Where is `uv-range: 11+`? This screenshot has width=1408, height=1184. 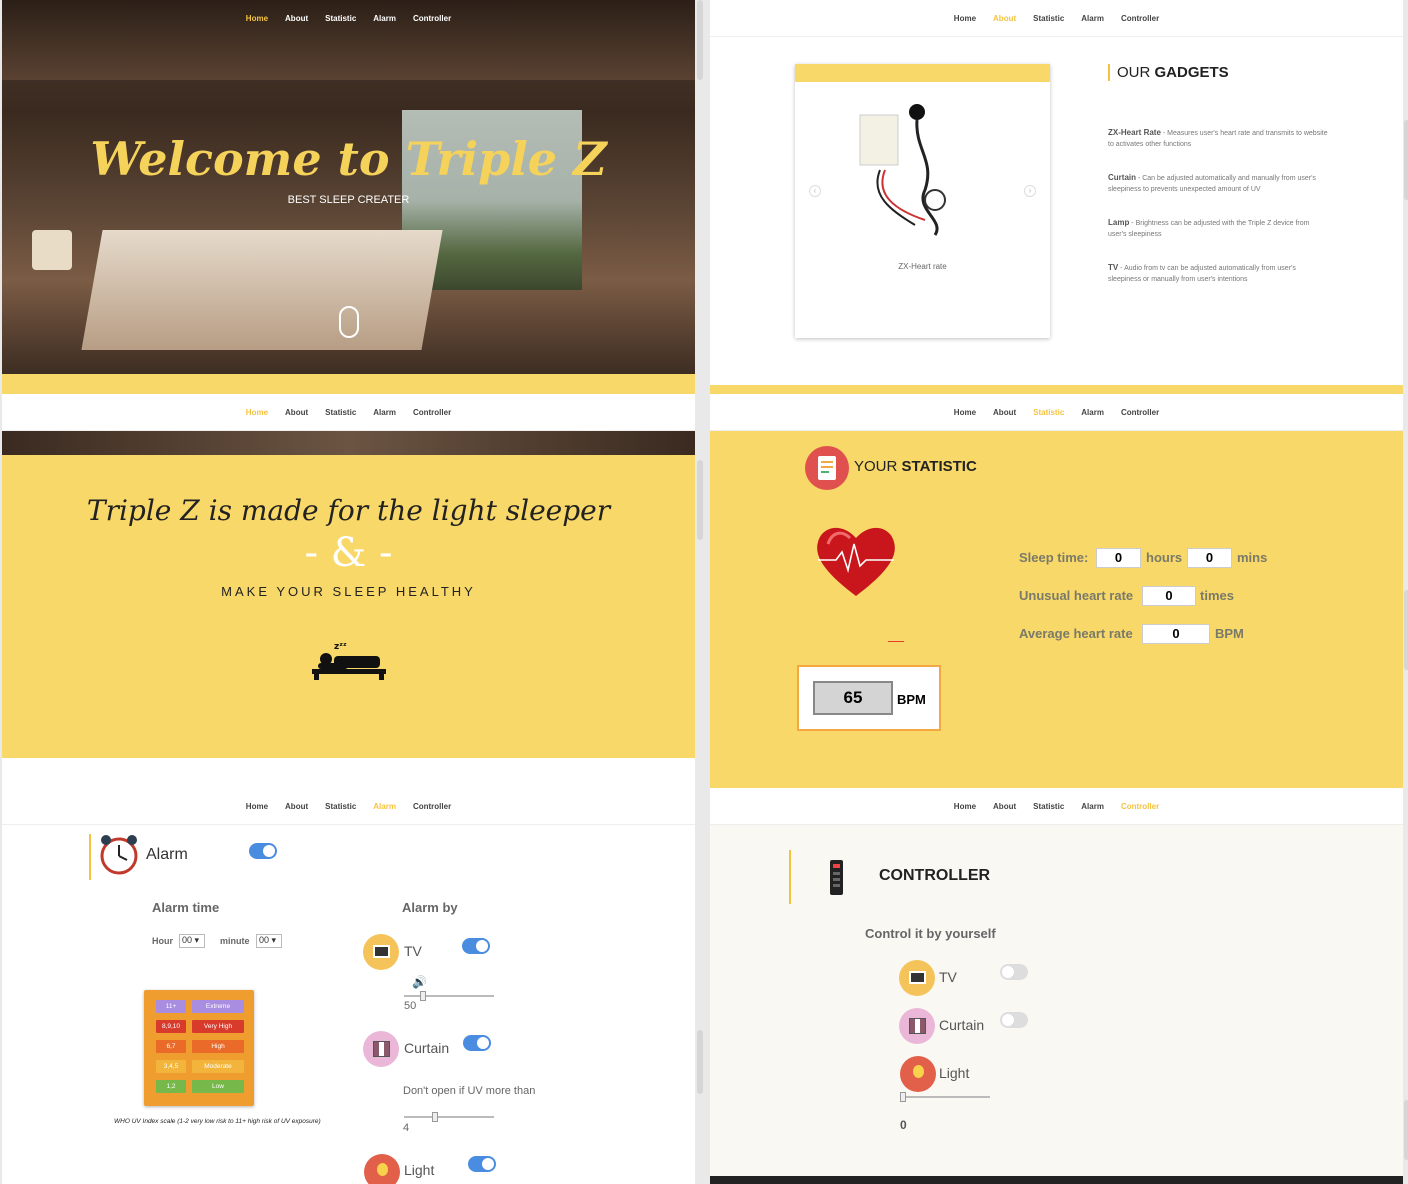
uv-range: 11+ is located at coordinates (171, 1006).